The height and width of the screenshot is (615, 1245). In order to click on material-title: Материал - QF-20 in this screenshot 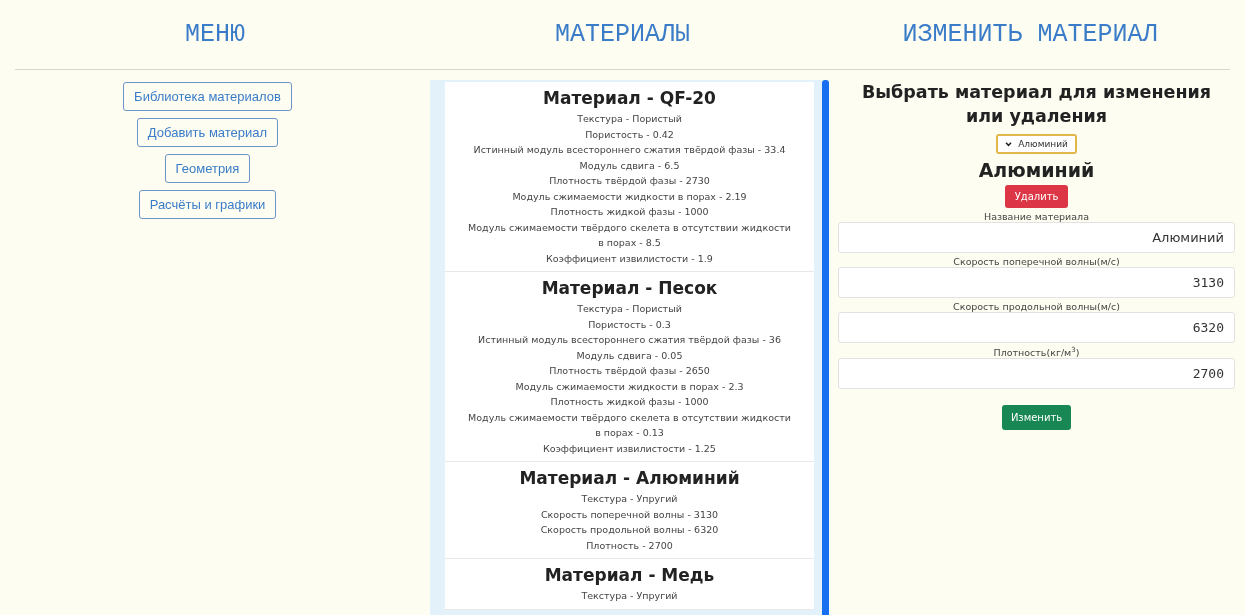, I will do `click(629, 98)`.